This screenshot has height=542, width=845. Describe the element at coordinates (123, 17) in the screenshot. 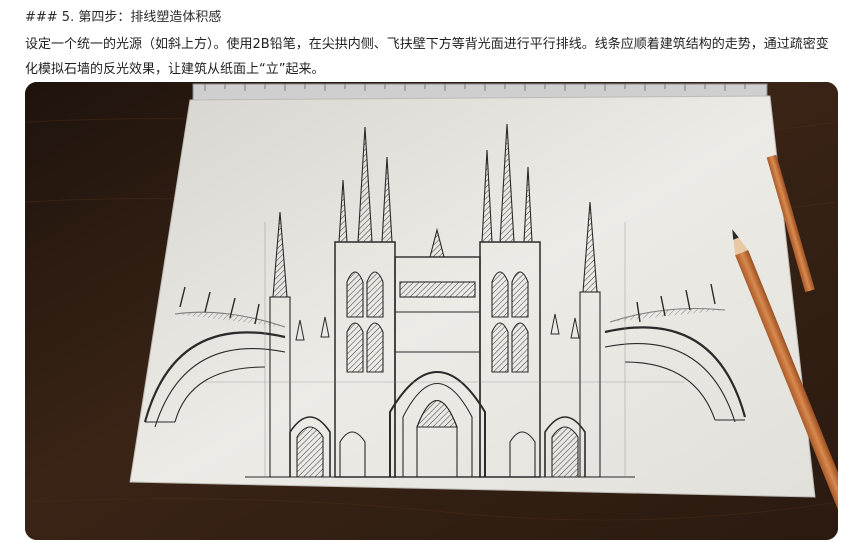

I see `step-heading: ### 5. 第四步：排线塑造体积感` at that location.